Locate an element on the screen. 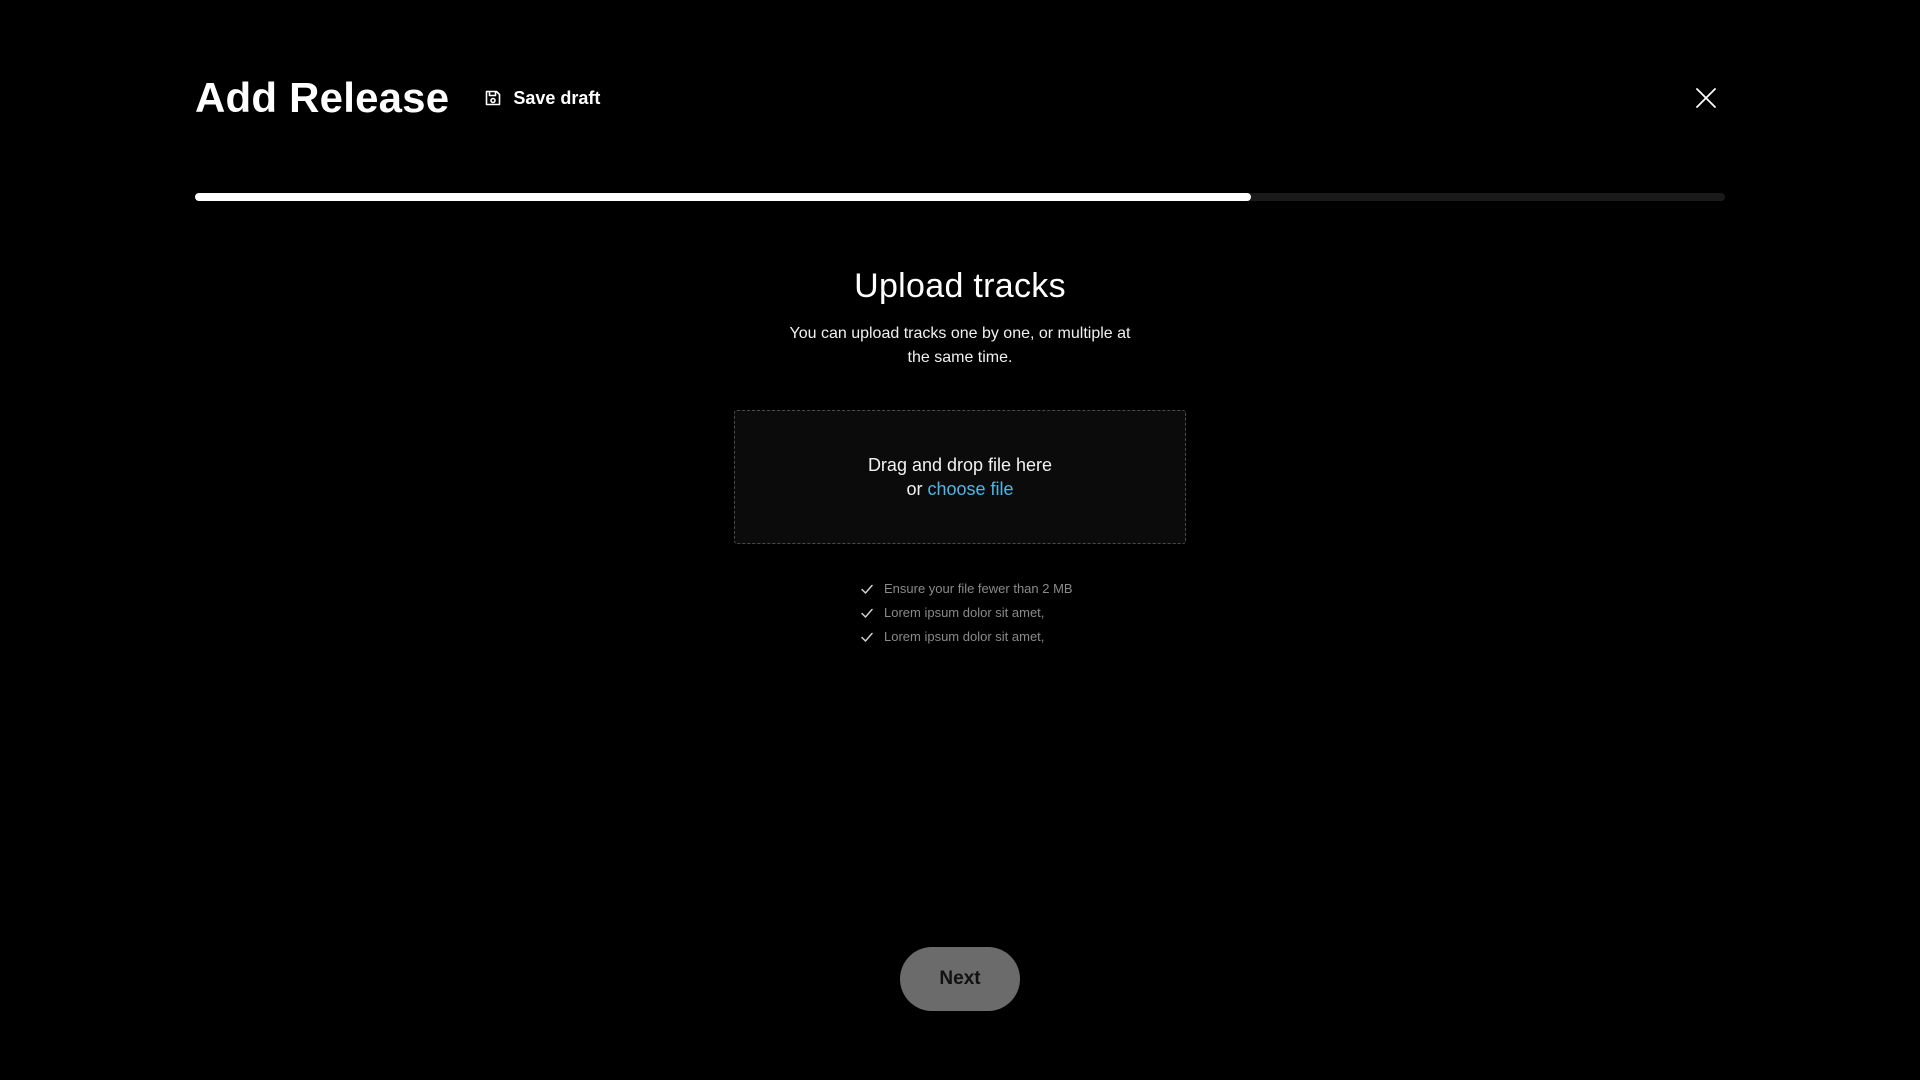 The height and width of the screenshot is (1080, 1920). list-item: Ensure your file fewer than 2 MB is located at coordinates (975, 589).